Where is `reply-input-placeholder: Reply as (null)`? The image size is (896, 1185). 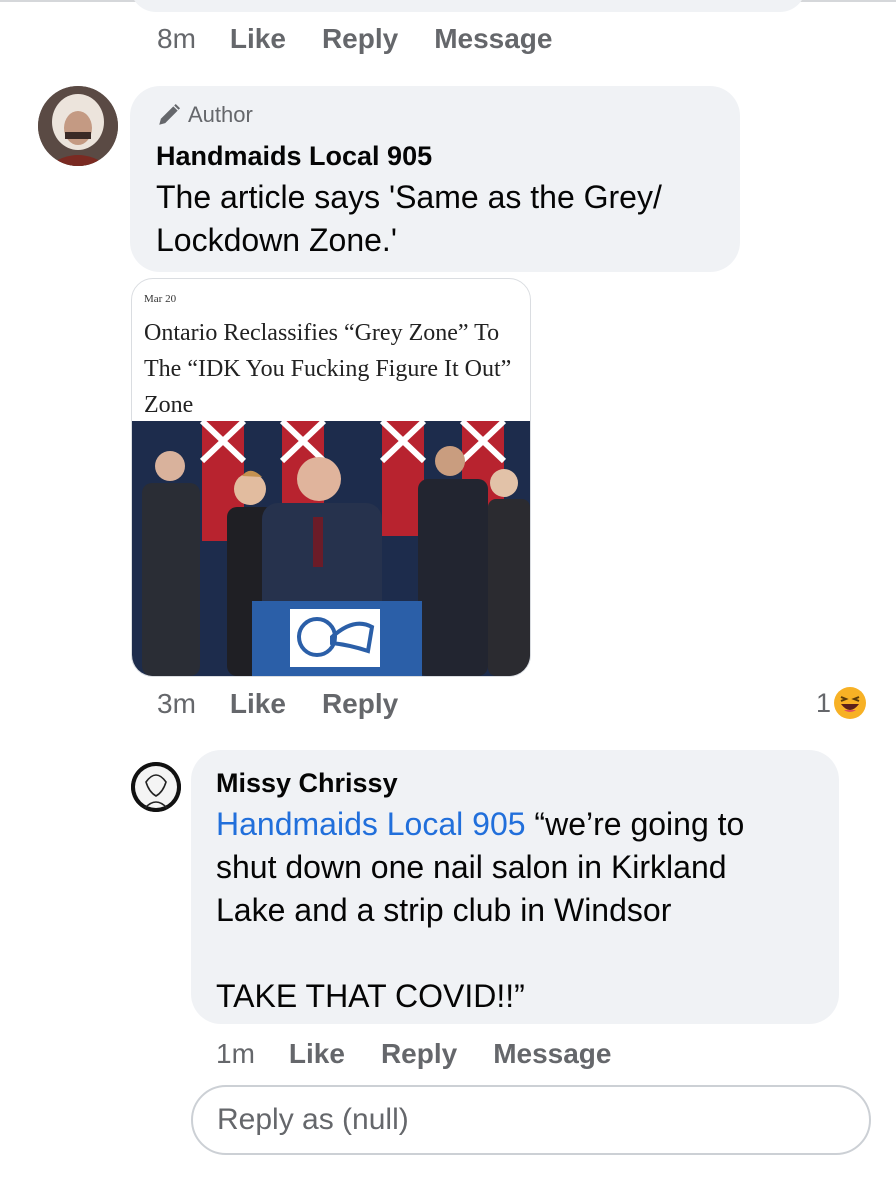 reply-input-placeholder: Reply as (null) is located at coordinates (313, 1119).